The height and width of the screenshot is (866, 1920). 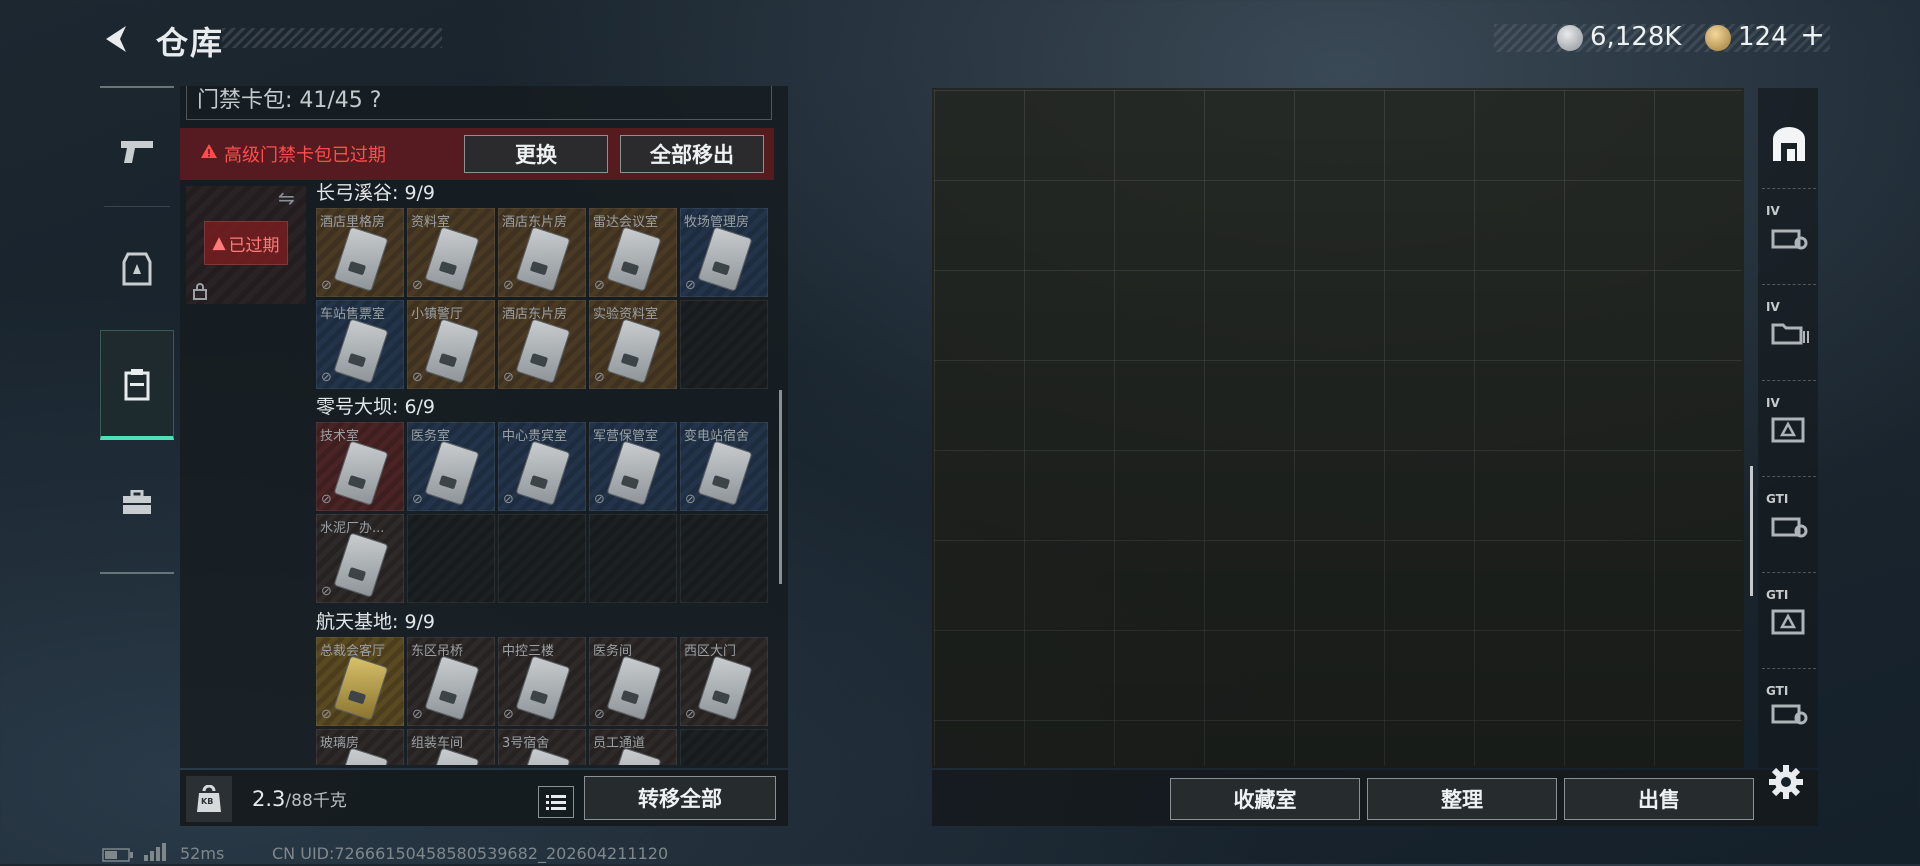 I want to click on armor-icon, so click(x=137, y=269).